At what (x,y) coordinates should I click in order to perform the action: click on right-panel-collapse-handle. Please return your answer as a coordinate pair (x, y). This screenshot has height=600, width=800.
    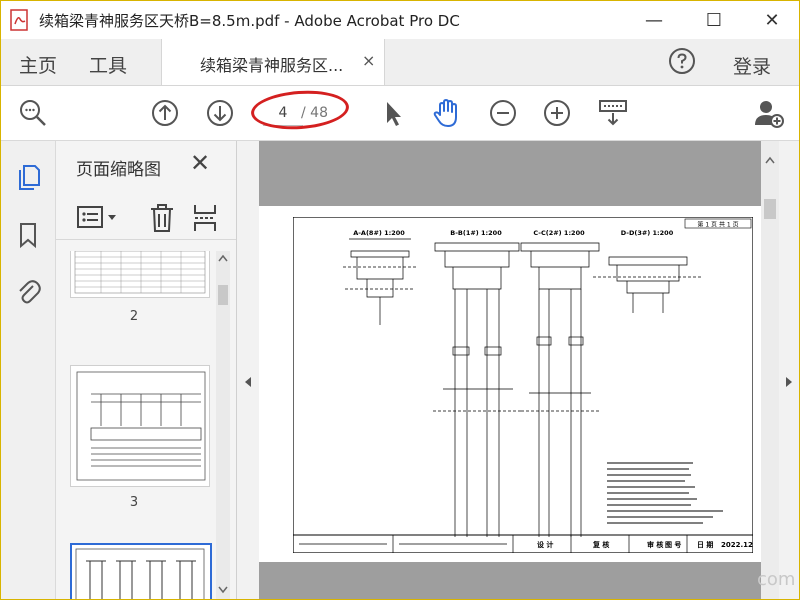
    Looking at the image, I should click on (789, 370).